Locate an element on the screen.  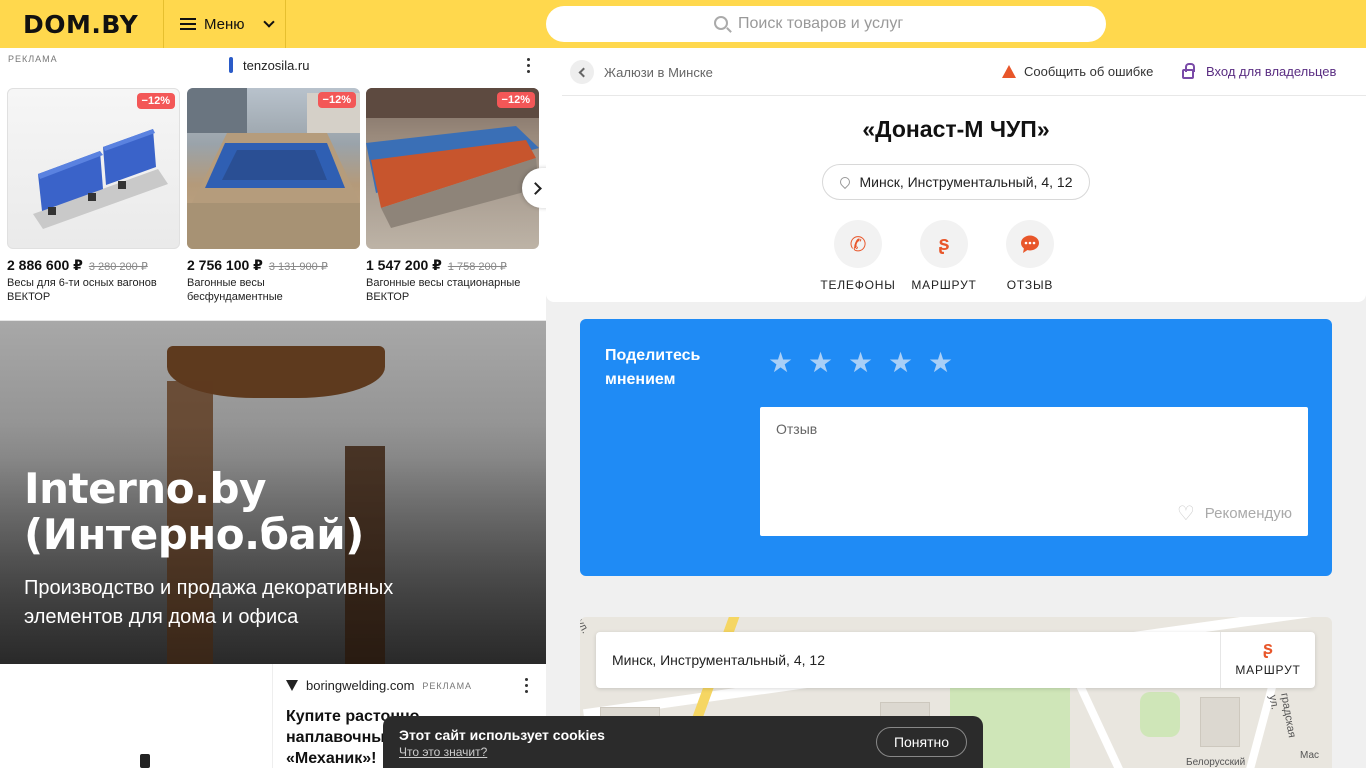
map-street-label: градская ул. is located at coordinates (1282, 715).